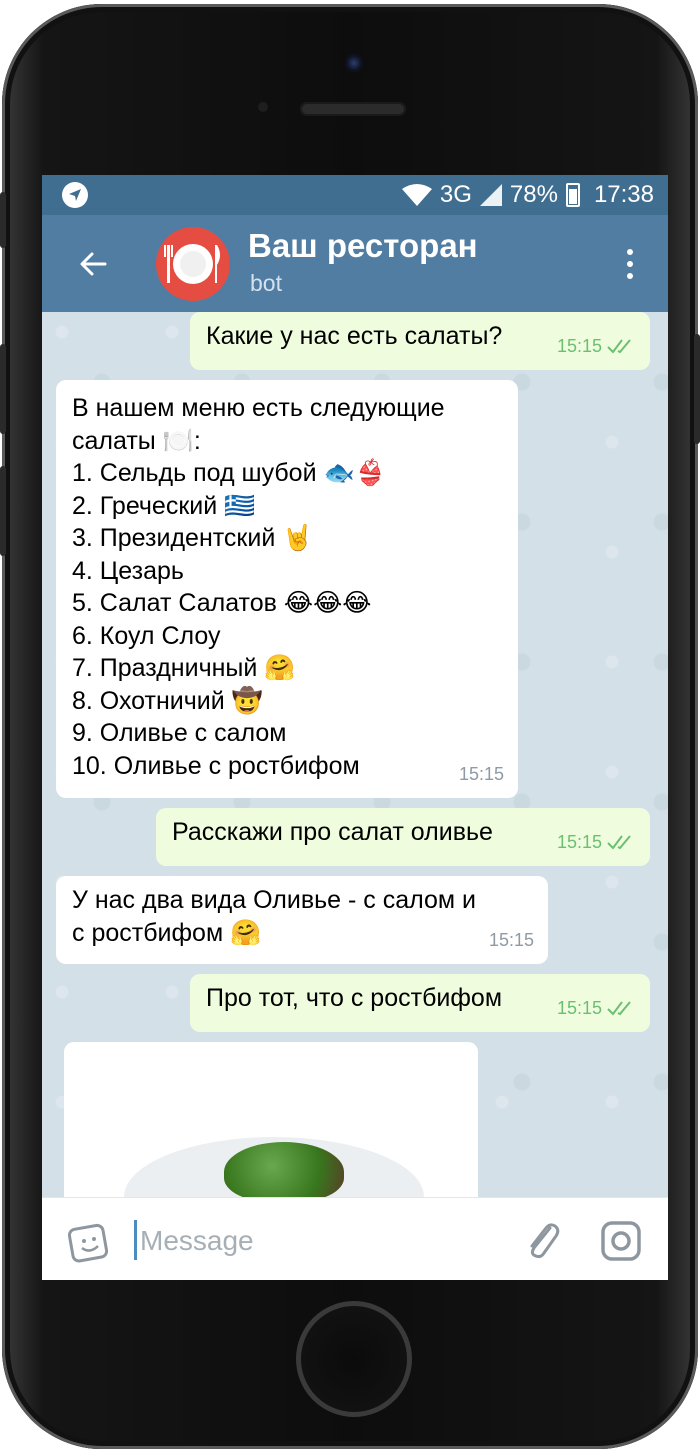 This screenshot has height=1453, width=700. What do you see at coordinates (164, 505) in the screenshot?
I see `message-line: 2. Греческий 🇬🇷` at bounding box center [164, 505].